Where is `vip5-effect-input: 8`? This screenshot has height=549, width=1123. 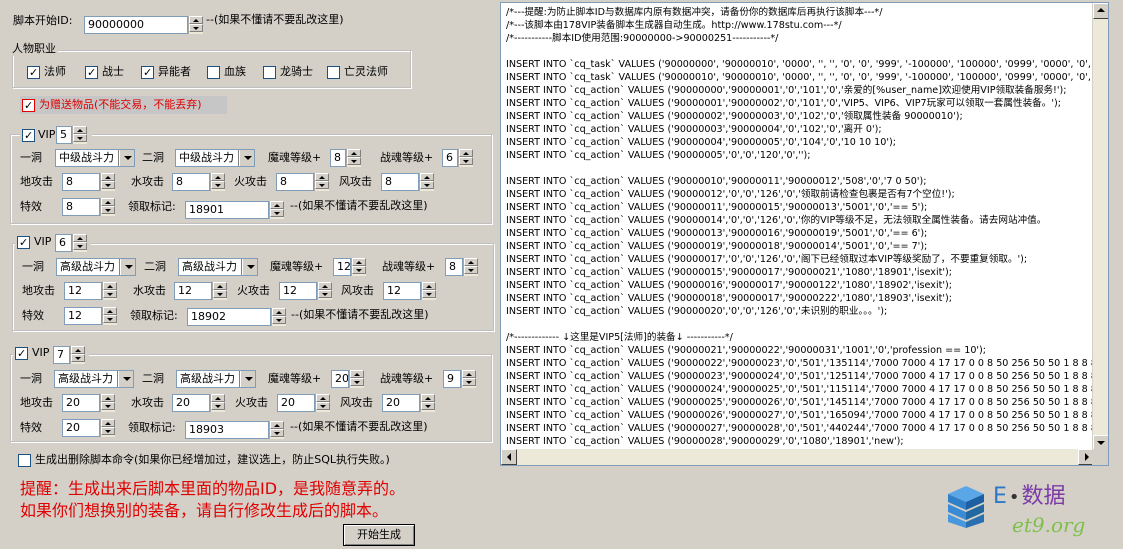 vip5-effect-input: 8 is located at coordinates (81, 207).